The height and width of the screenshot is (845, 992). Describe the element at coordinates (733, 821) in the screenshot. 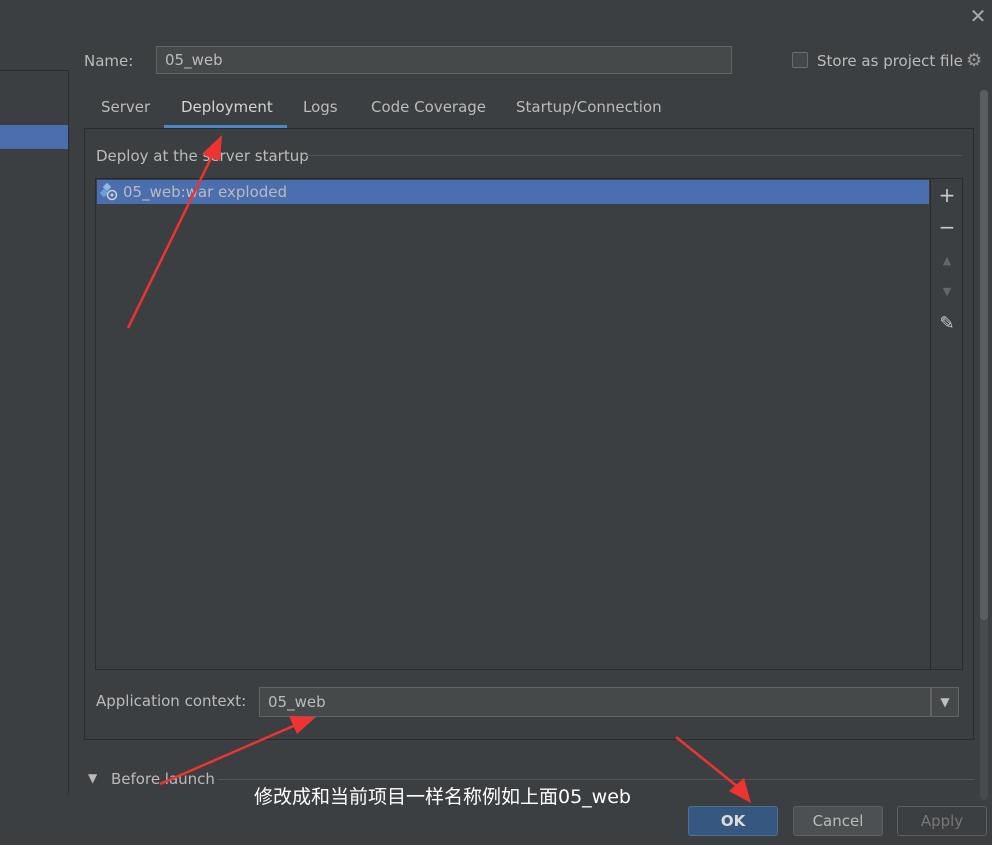

I see `ok-button: OK` at that location.